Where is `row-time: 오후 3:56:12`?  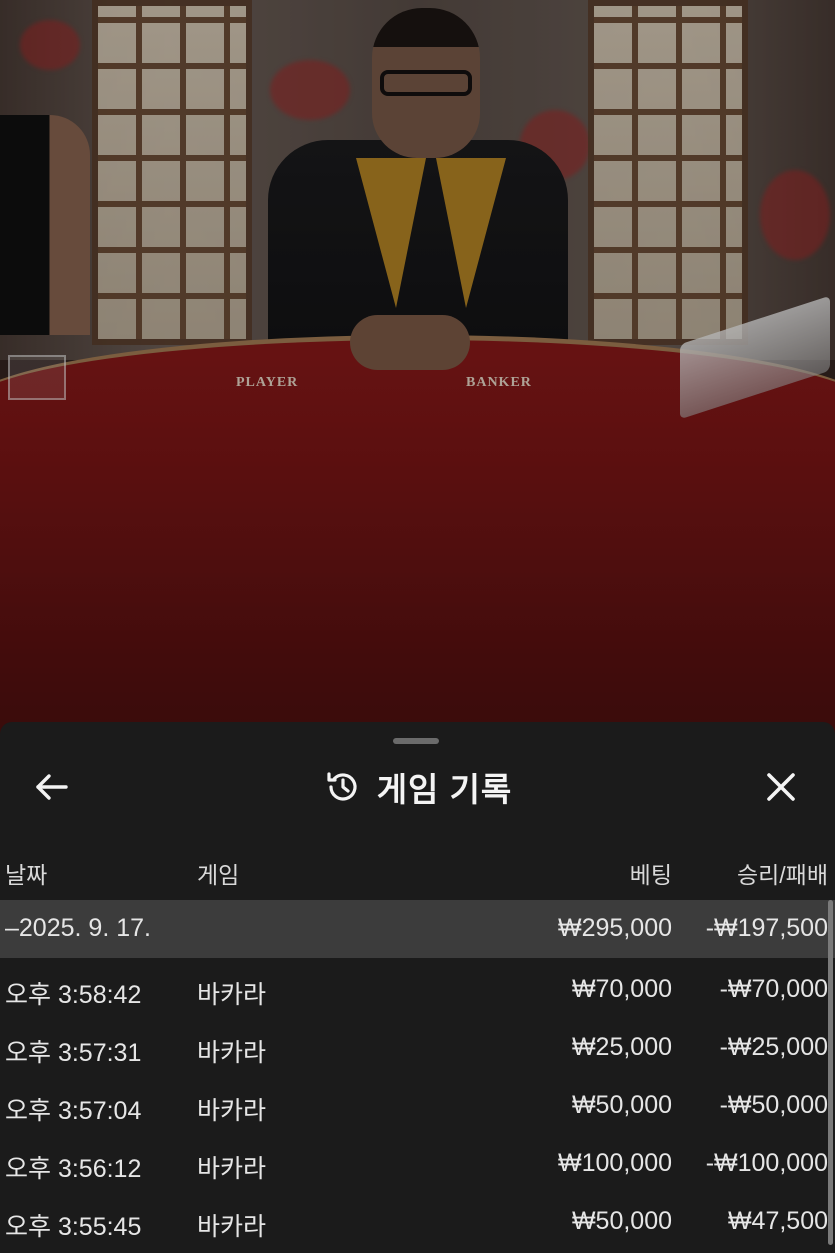 row-time: 오후 3:56:12 is located at coordinates (73, 1169).